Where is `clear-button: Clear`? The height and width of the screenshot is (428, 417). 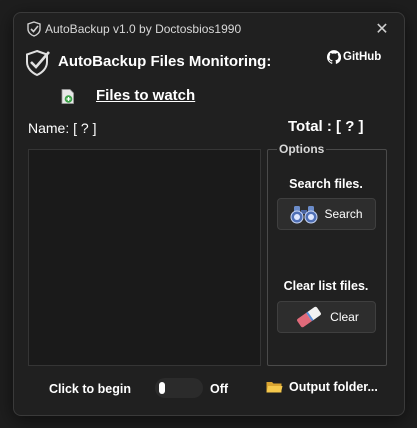 clear-button: Clear is located at coordinates (326, 317).